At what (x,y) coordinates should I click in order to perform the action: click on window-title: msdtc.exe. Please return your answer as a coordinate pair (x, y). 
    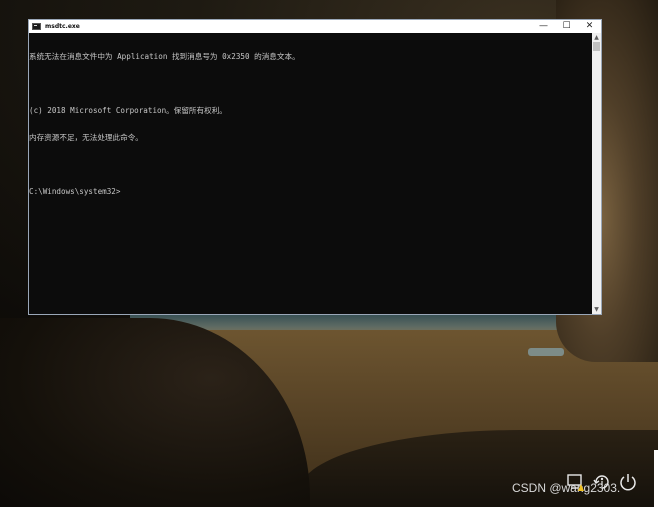
    Looking at the image, I should click on (62, 26).